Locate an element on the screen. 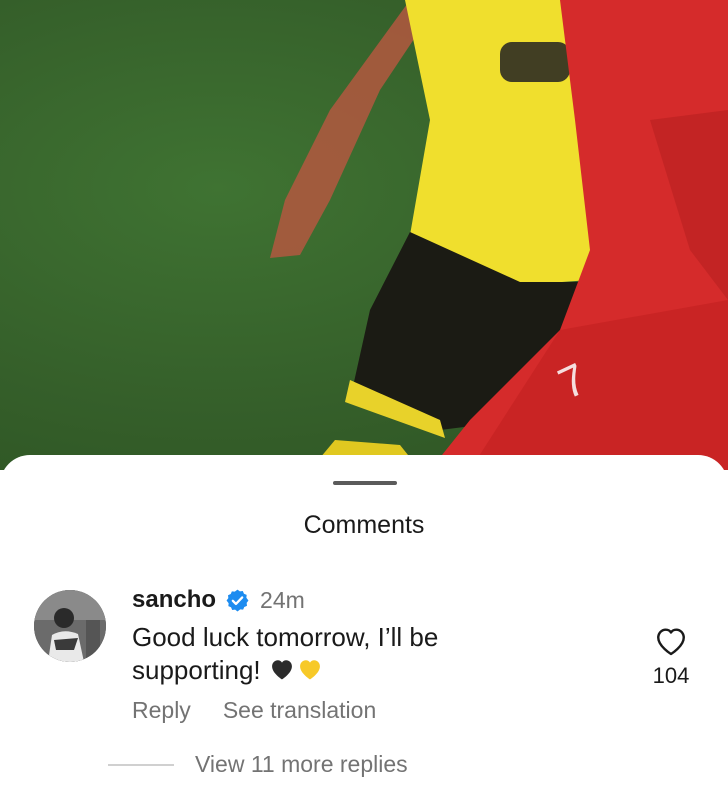  comment-actions: Reply See translation is located at coordinates (254, 710).